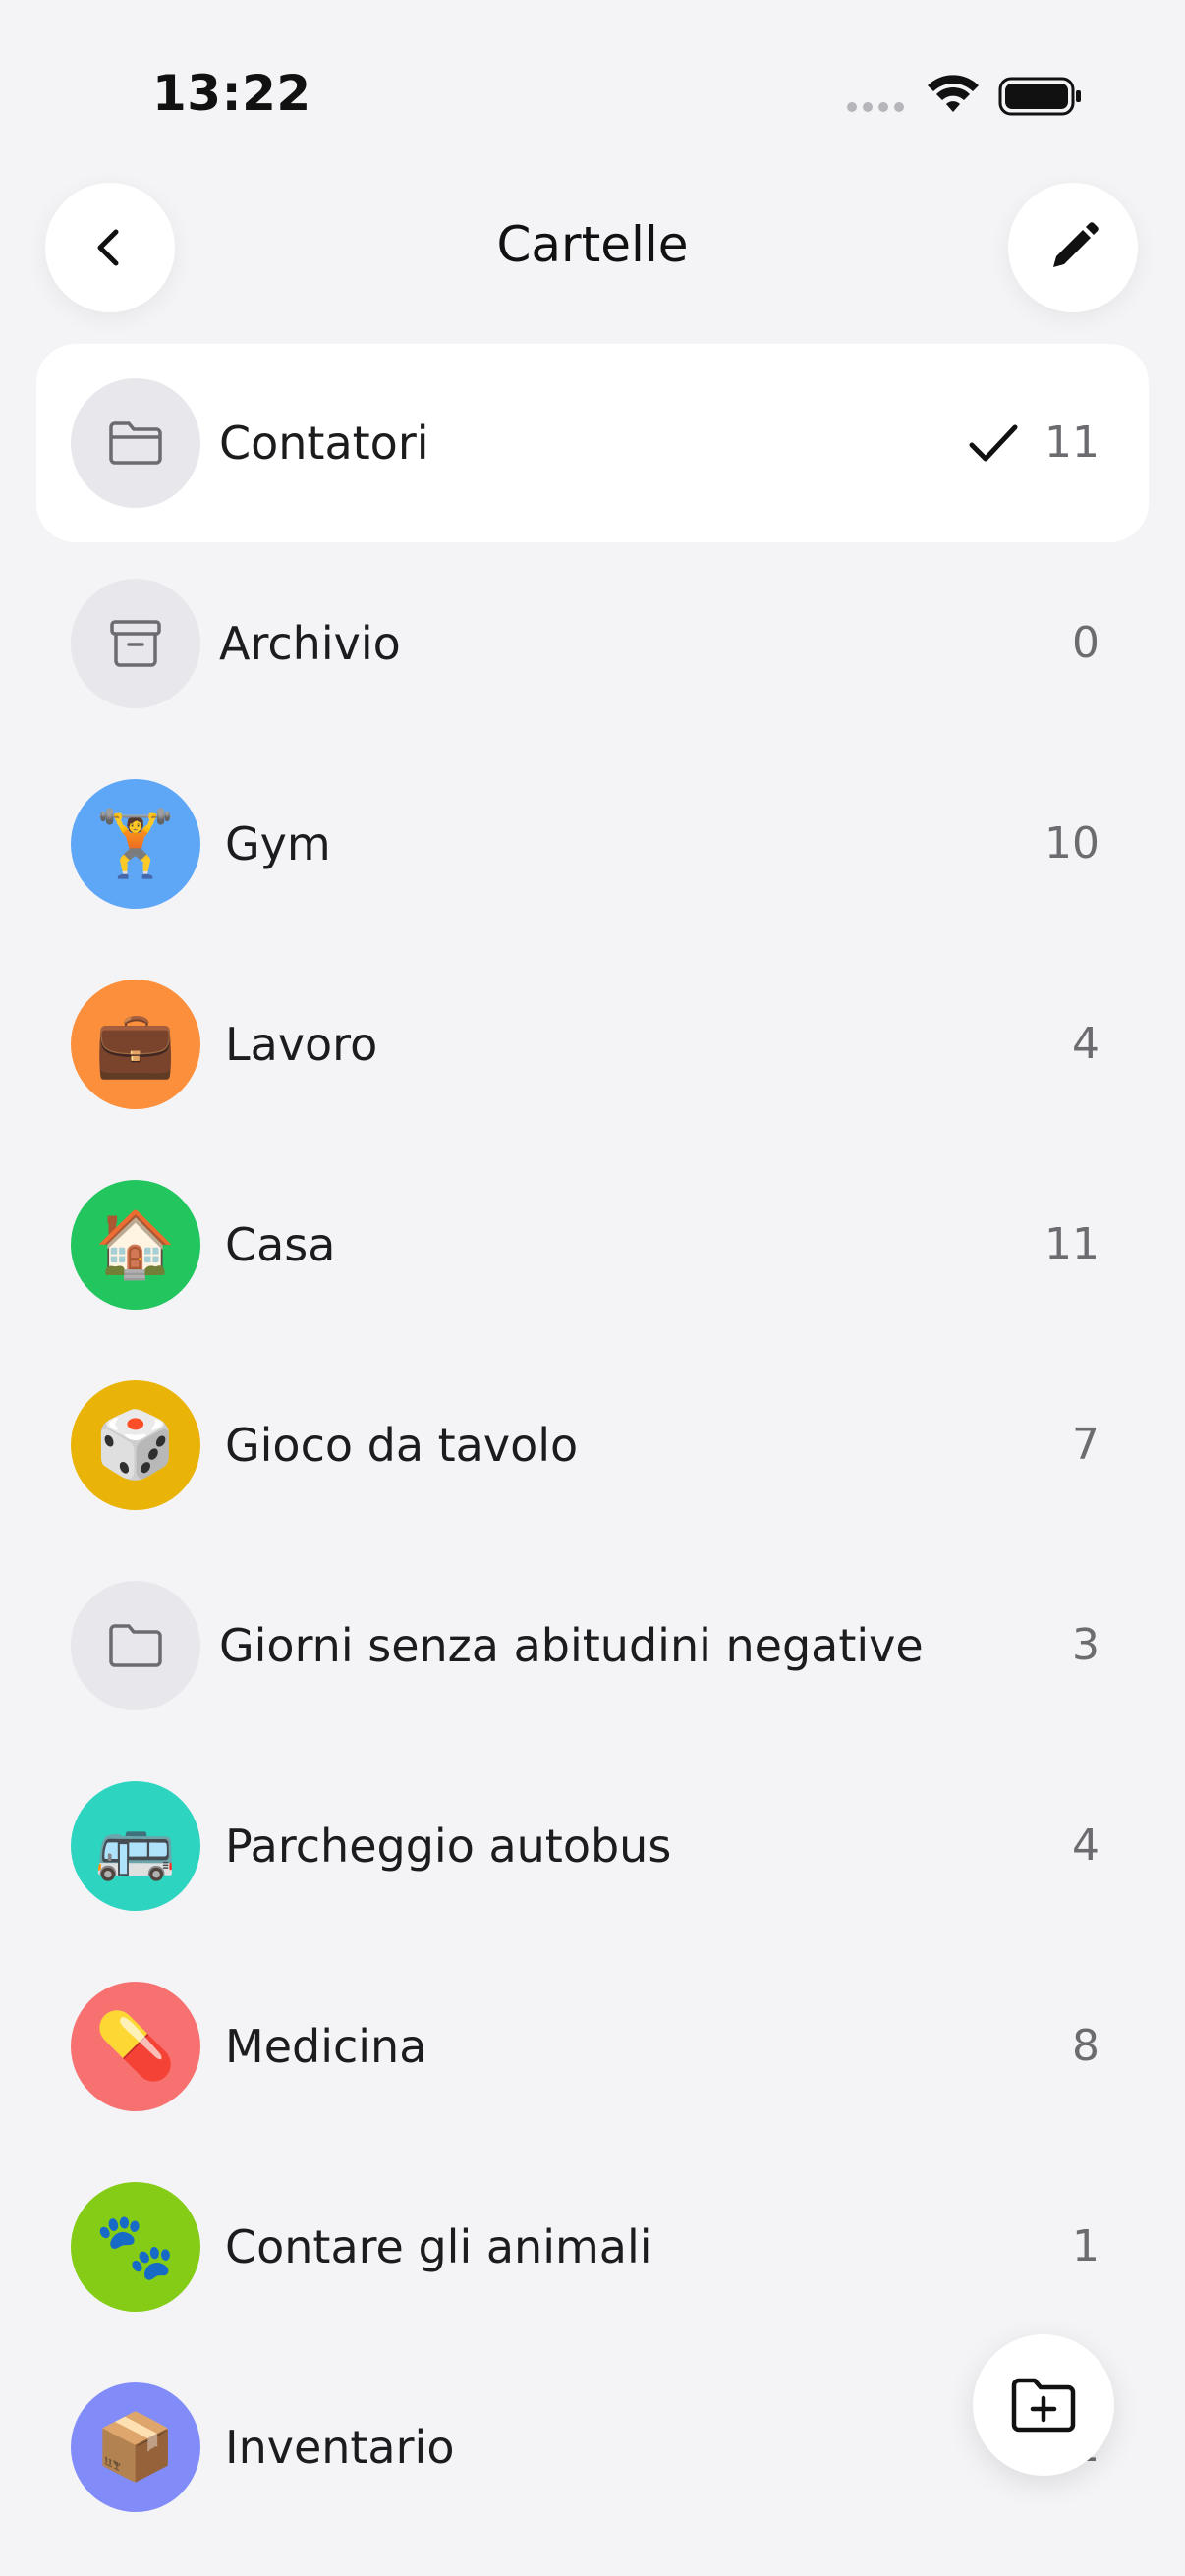 The image size is (1185, 2576). What do you see at coordinates (136, 1445) in the screenshot?
I see `dice-icon: 🎲` at bounding box center [136, 1445].